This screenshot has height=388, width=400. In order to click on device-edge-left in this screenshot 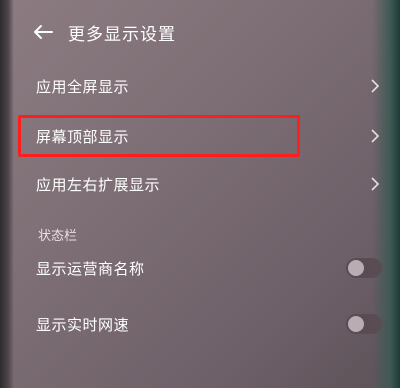, I will do `click(7, 194)`.